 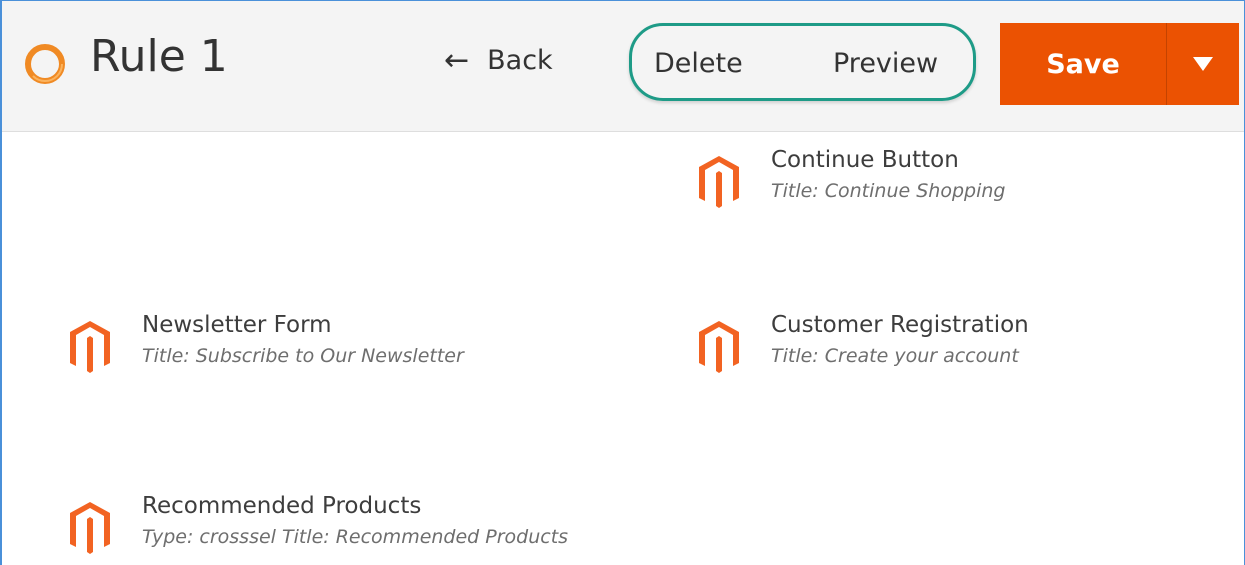 What do you see at coordinates (885, 63) in the screenshot?
I see `preview-button: Preview` at bounding box center [885, 63].